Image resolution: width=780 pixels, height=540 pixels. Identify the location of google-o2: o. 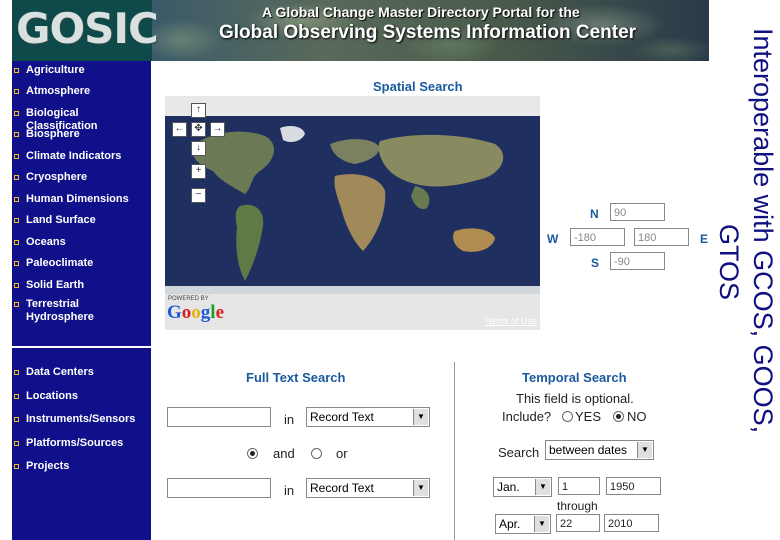
(196, 312).